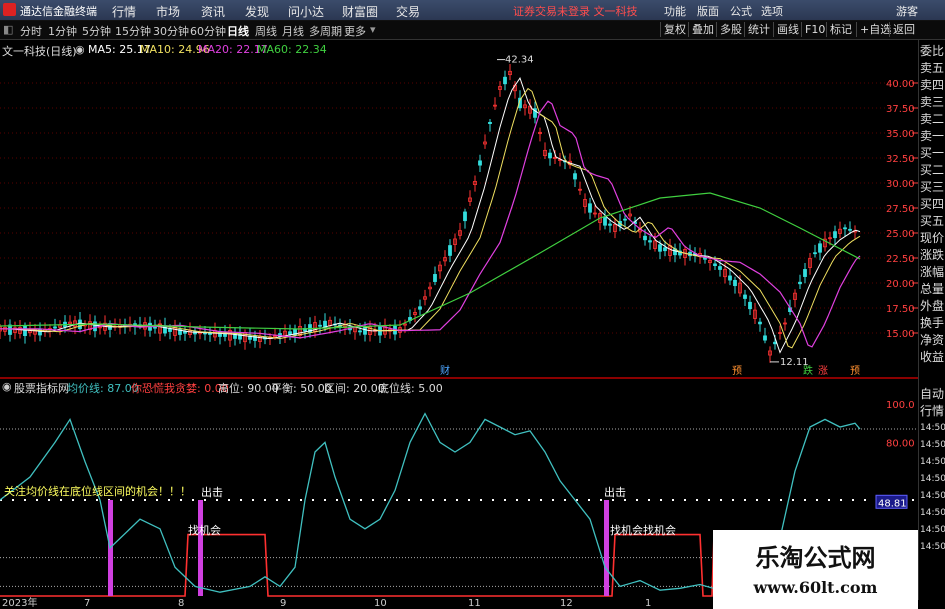 The width and height of the screenshot is (945, 609). Describe the element at coordinates (354, 388) in the screenshot. I see `param-range: 区间: 20.00` at that location.